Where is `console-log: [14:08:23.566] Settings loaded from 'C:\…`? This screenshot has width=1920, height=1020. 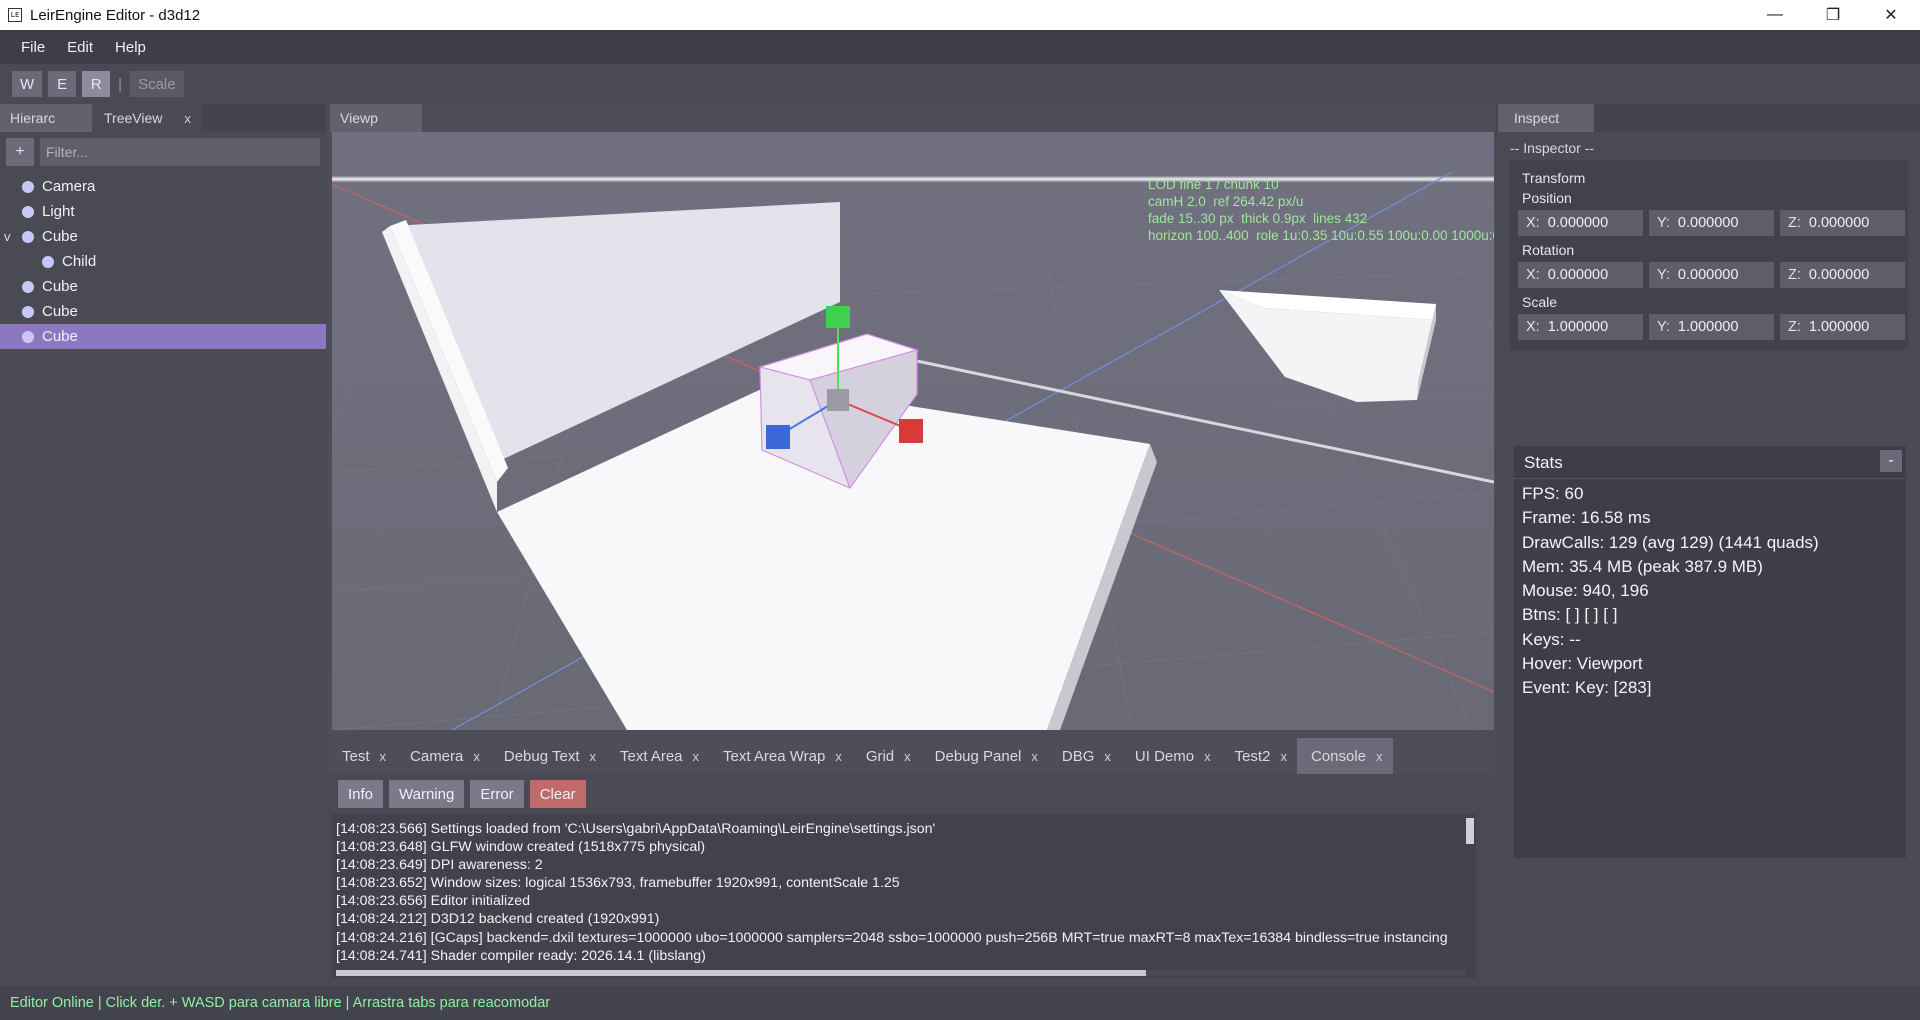
console-log: [14:08:23.566] Settings loaded from 'C:\… is located at coordinates (904, 896).